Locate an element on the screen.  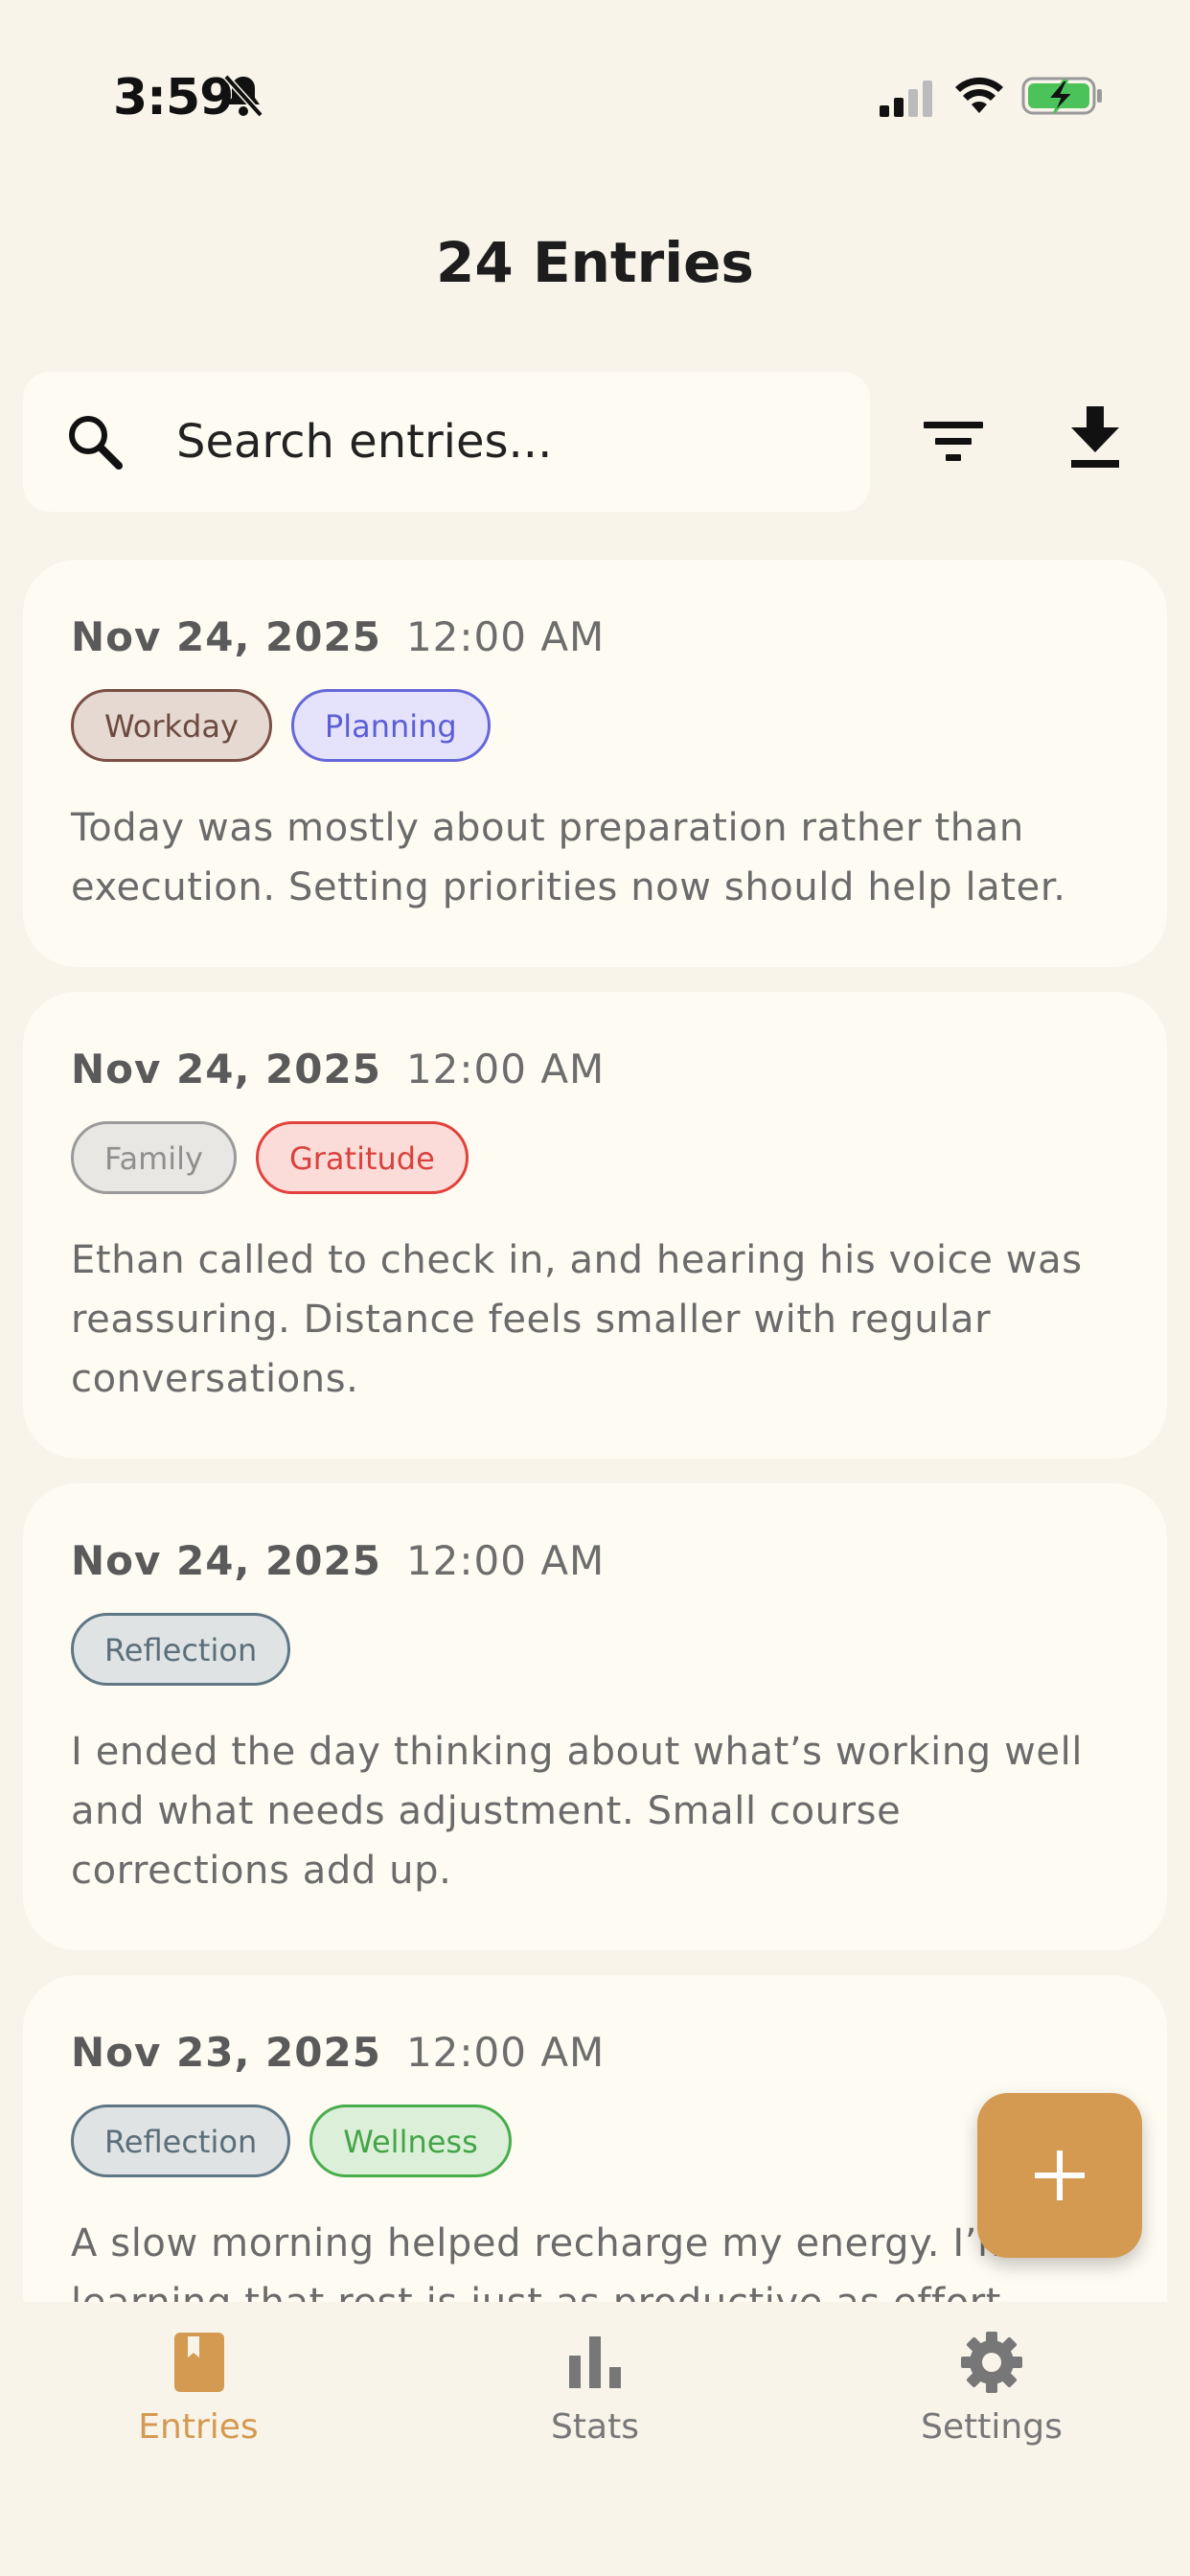
nav-item-entries: Entries is located at coordinates (199, 2388).